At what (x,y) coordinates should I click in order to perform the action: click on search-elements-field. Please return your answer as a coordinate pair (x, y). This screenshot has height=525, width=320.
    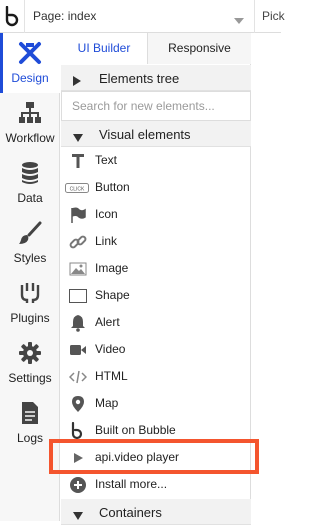
    Looking at the image, I should click on (156, 106).